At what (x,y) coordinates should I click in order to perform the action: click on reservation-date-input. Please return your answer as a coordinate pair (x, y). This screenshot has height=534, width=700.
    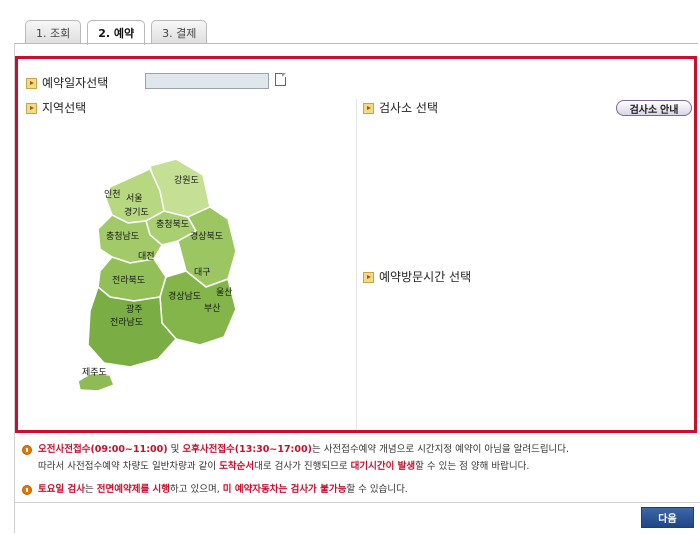
    Looking at the image, I should click on (207, 81).